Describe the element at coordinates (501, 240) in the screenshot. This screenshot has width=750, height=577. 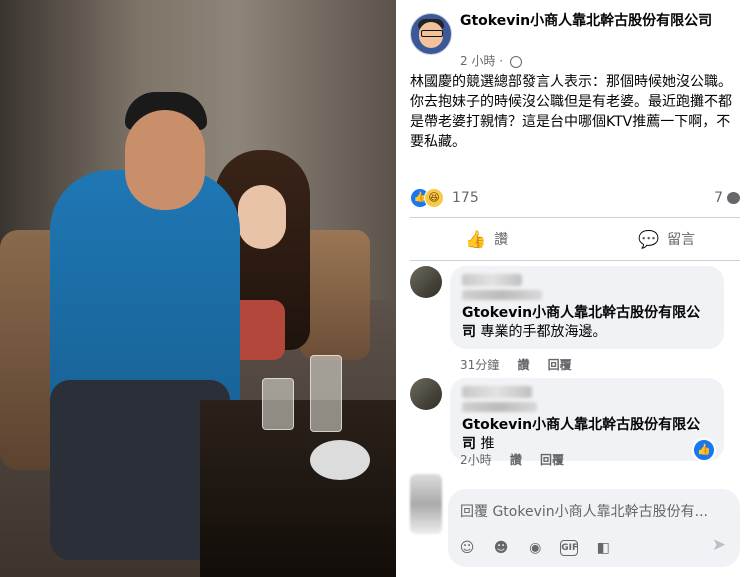
I see `like-label: 讚` at that location.